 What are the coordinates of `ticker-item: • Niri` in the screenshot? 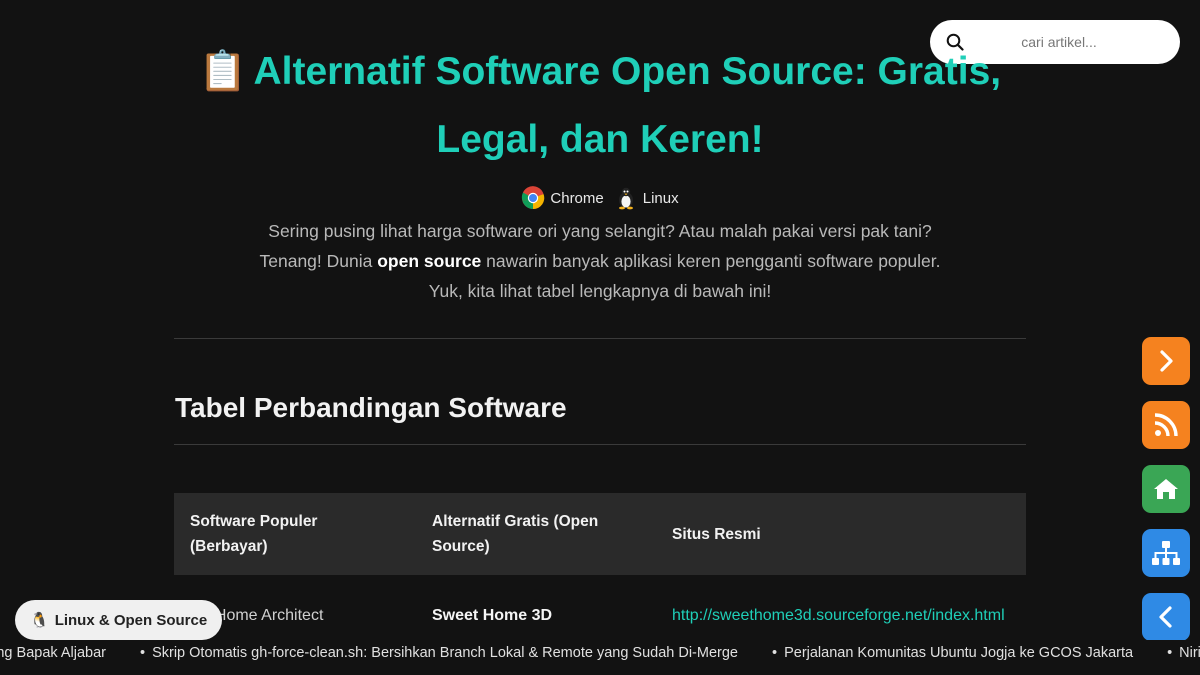 It's located at (1183, 653).